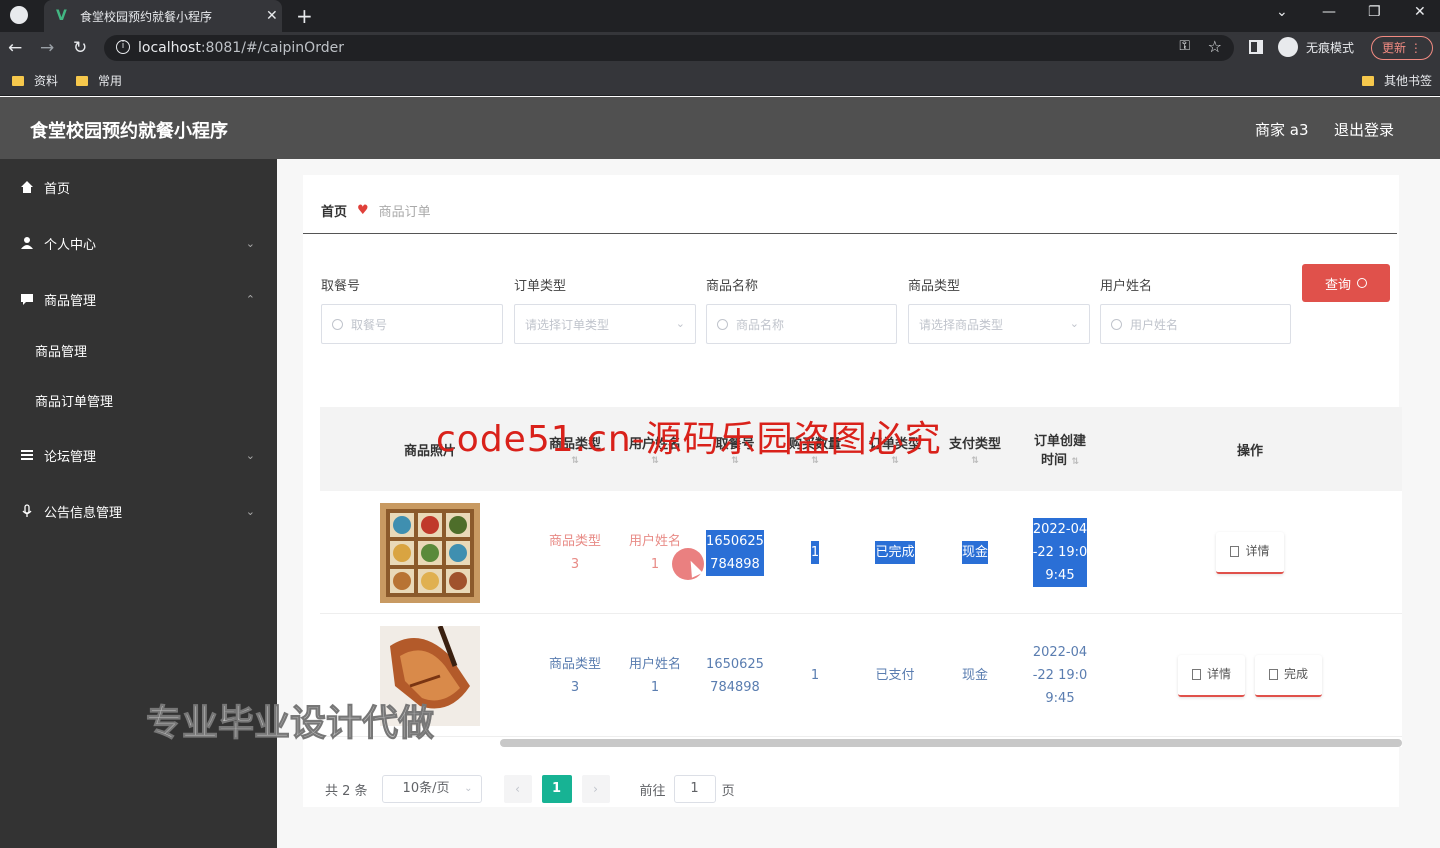 This screenshot has height=848, width=1440. Describe the element at coordinates (1282, 12) in the screenshot. I see `tab-search-icon: ⌄` at that location.